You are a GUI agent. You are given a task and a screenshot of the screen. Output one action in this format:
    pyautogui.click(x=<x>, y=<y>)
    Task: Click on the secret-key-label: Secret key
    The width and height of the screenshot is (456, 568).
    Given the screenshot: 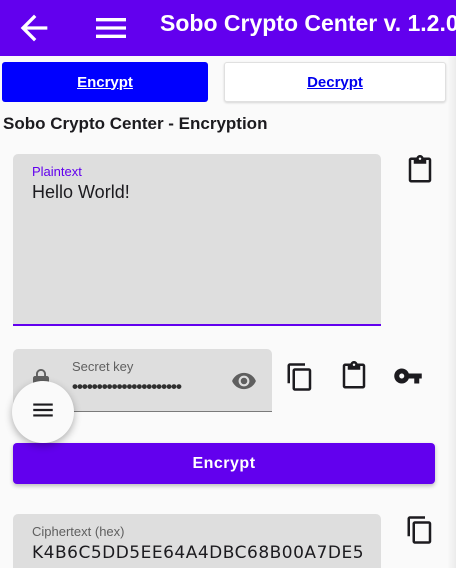 What is the action you would take?
    pyautogui.click(x=103, y=366)
    